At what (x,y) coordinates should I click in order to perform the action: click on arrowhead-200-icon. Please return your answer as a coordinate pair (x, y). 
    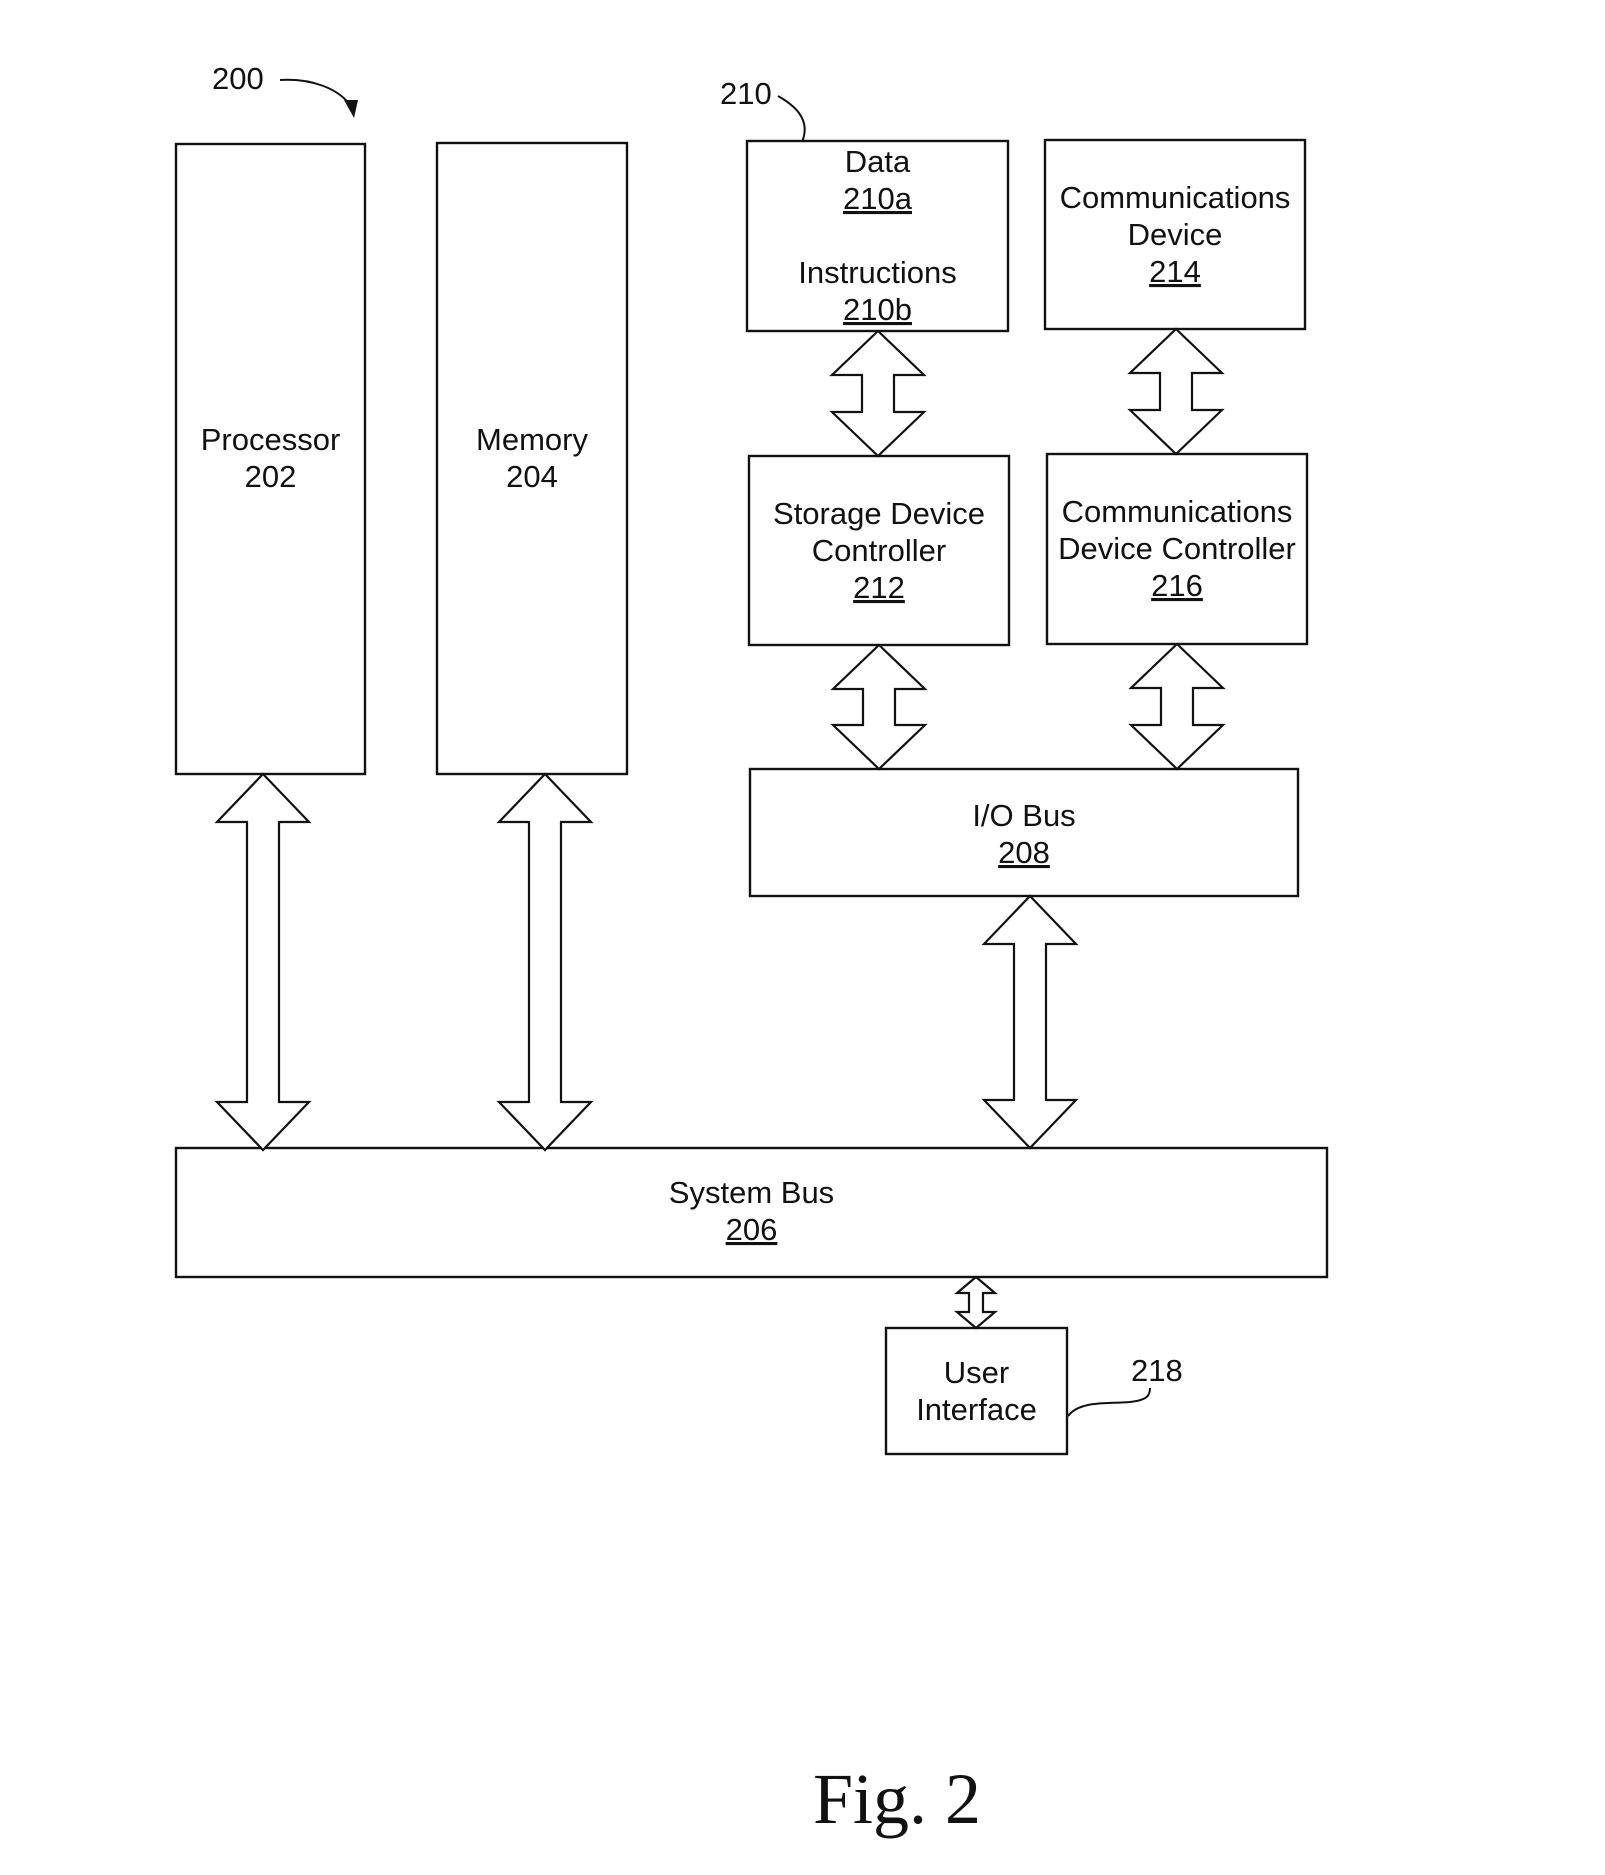
    Looking at the image, I should click on (351, 109).